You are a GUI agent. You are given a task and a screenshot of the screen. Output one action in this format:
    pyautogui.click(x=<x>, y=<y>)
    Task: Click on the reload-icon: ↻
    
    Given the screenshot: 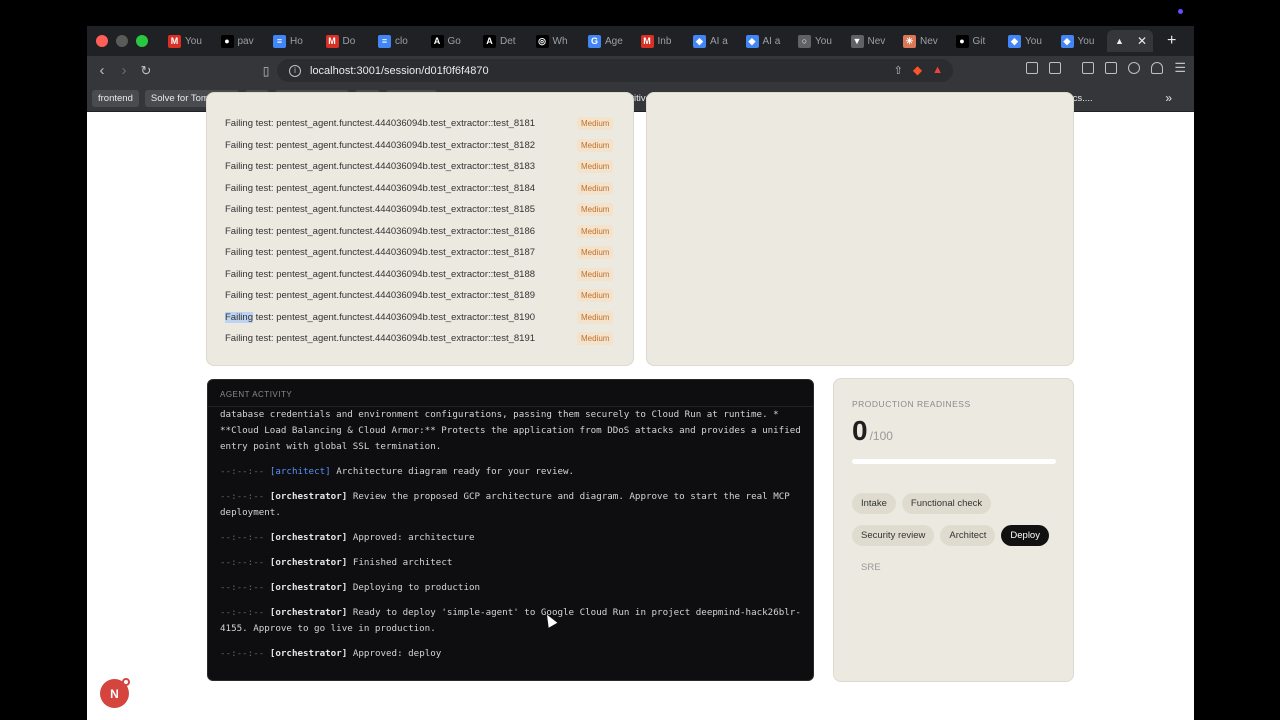 What is the action you would take?
    pyautogui.click(x=146, y=71)
    